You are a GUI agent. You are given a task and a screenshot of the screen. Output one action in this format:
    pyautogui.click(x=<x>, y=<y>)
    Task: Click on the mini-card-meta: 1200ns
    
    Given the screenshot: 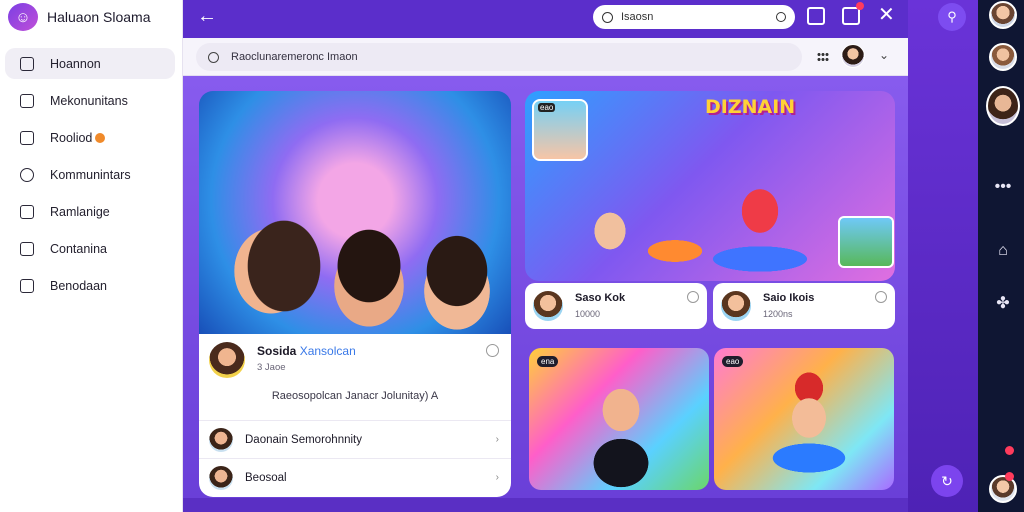 What is the action you would take?
    pyautogui.click(x=778, y=314)
    